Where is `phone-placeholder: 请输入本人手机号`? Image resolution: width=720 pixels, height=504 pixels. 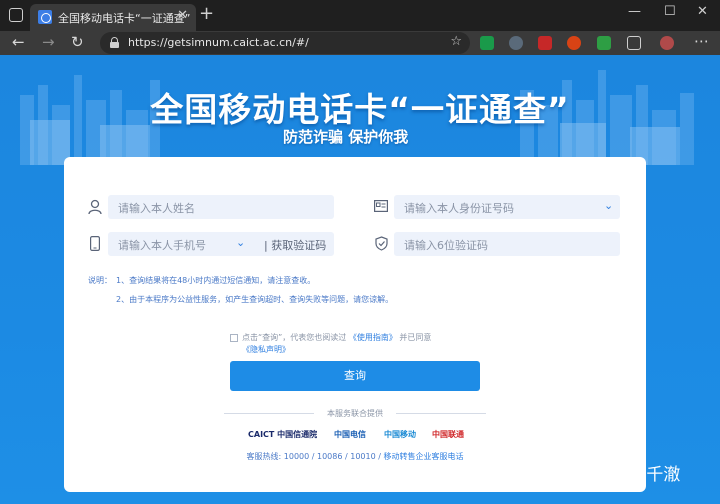 phone-placeholder: 请输入本人手机号 is located at coordinates (162, 245).